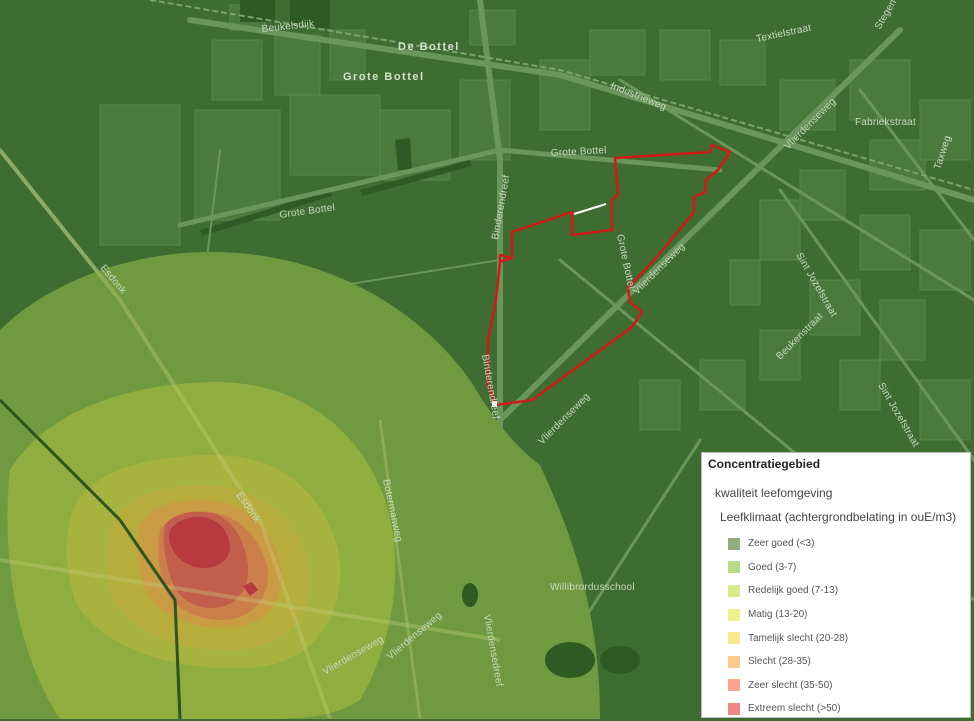  Describe the element at coordinates (849, 686) in the screenshot. I see `legend-item: Zeer slecht (35-50)` at that location.